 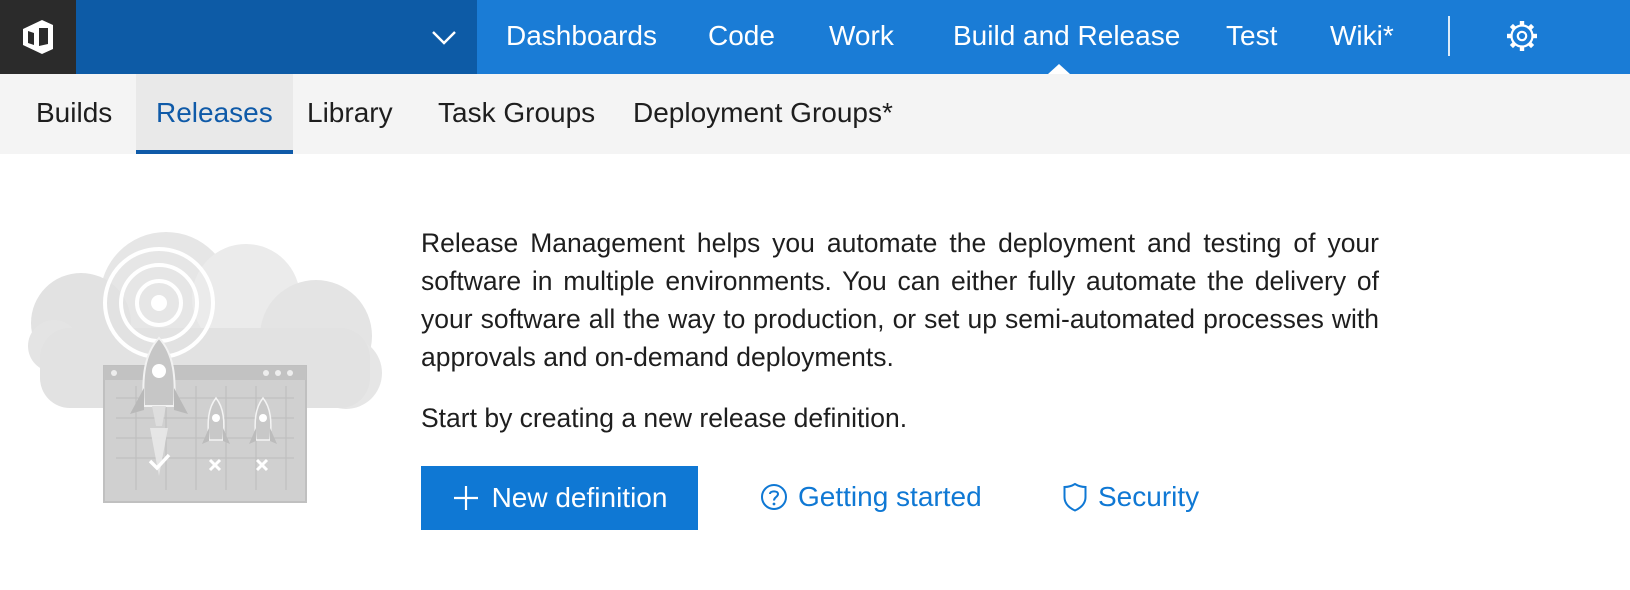 I want to click on new-definition-button: New definition, so click(x=559, y=498).